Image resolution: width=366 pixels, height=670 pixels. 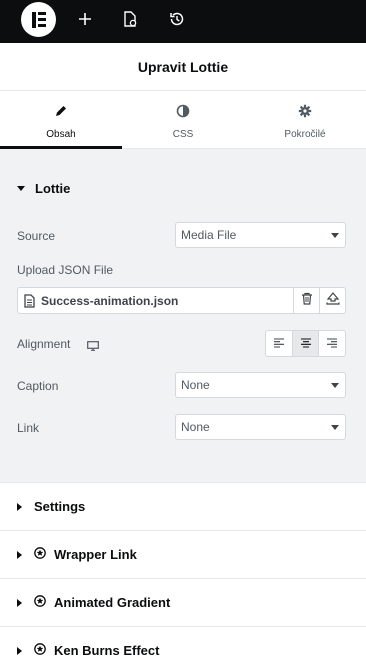 I want to click on tab-label: CSS, so click(x=183, y=134).